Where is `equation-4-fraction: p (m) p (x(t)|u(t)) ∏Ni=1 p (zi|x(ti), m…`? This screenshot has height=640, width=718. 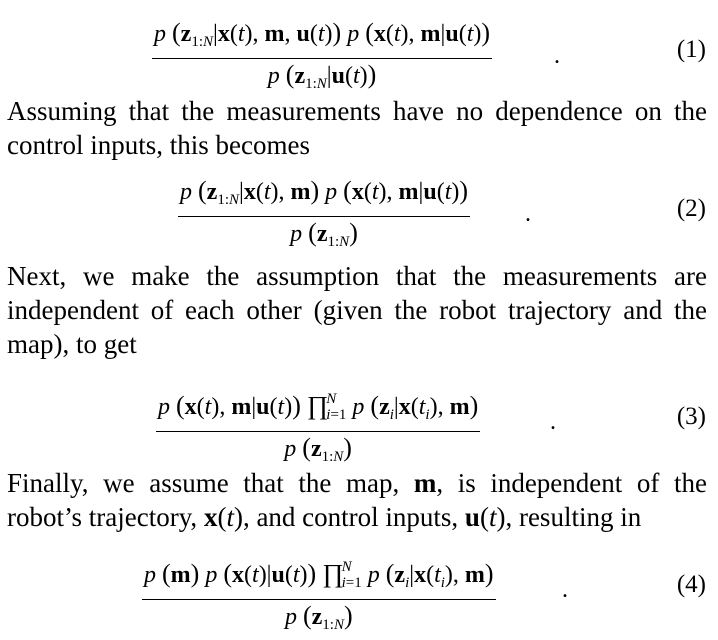 equation-4-fraction: p (m) p (x(t)|u(t)) ∏Ni=1 p (zi|x(ti), m… is located at coordinates (319, 596).